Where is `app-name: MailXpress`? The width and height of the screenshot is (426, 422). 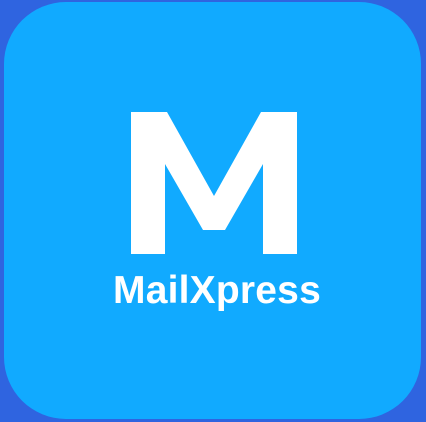 app-name: MailXpress is located at coordinates (217, 290).